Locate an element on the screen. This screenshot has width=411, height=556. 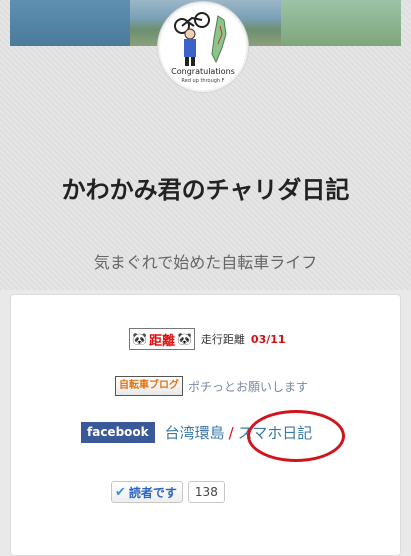
blog-ranking-badge: 自転車ブログ is located at coordinates (149, 386).